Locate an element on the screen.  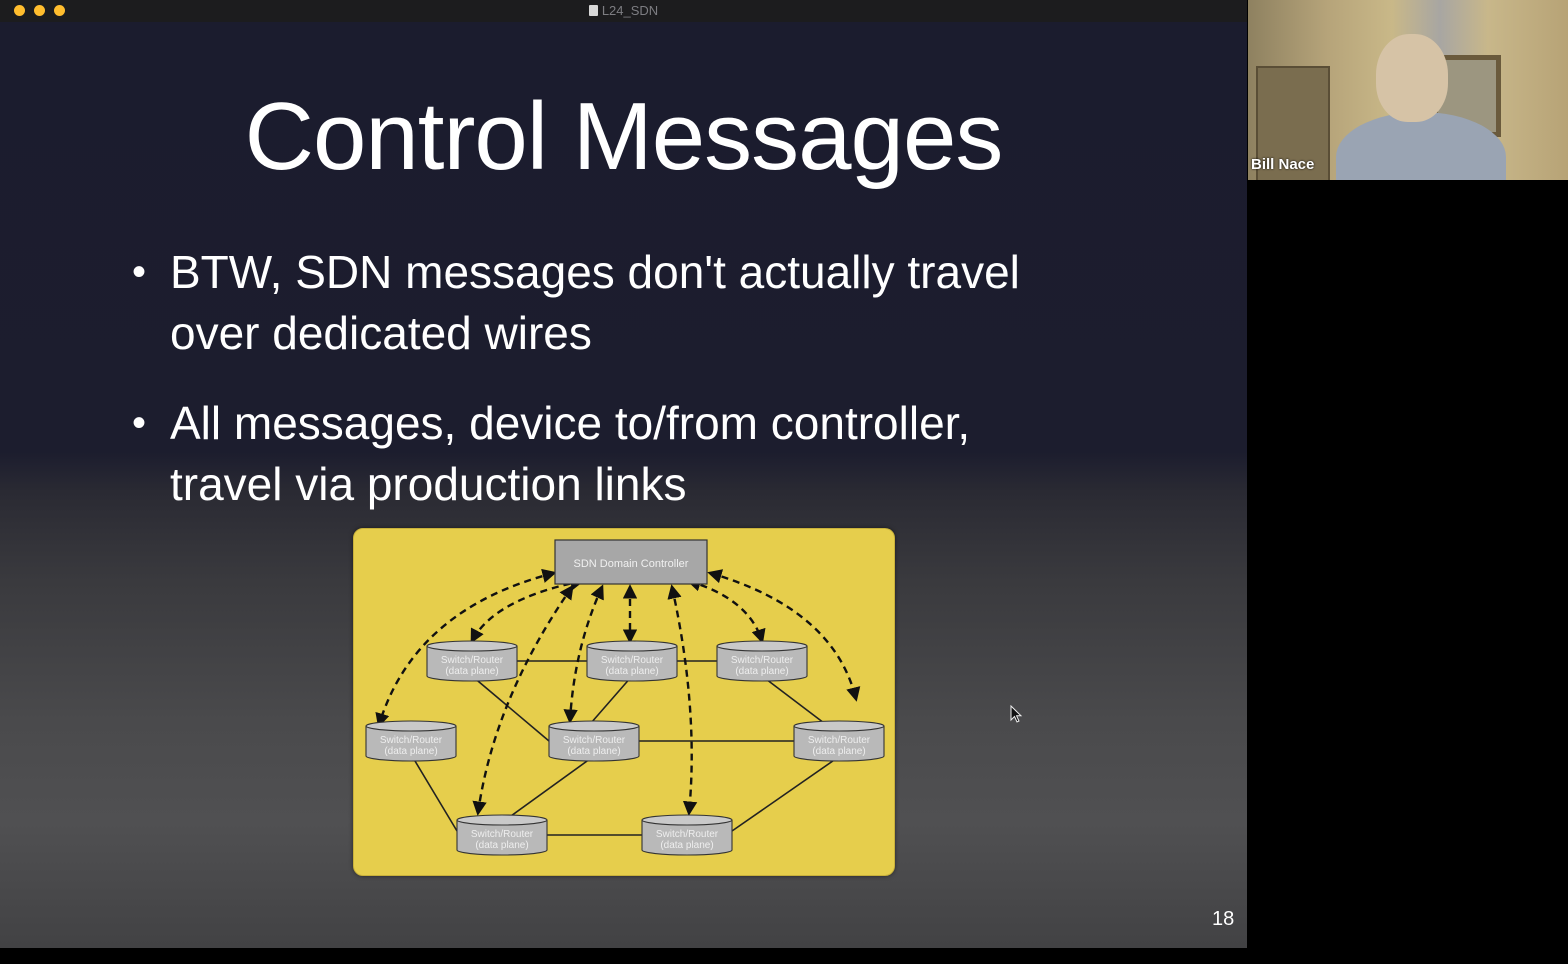
window-titlebar: L24_SDN is located at coordinates (623, 11).